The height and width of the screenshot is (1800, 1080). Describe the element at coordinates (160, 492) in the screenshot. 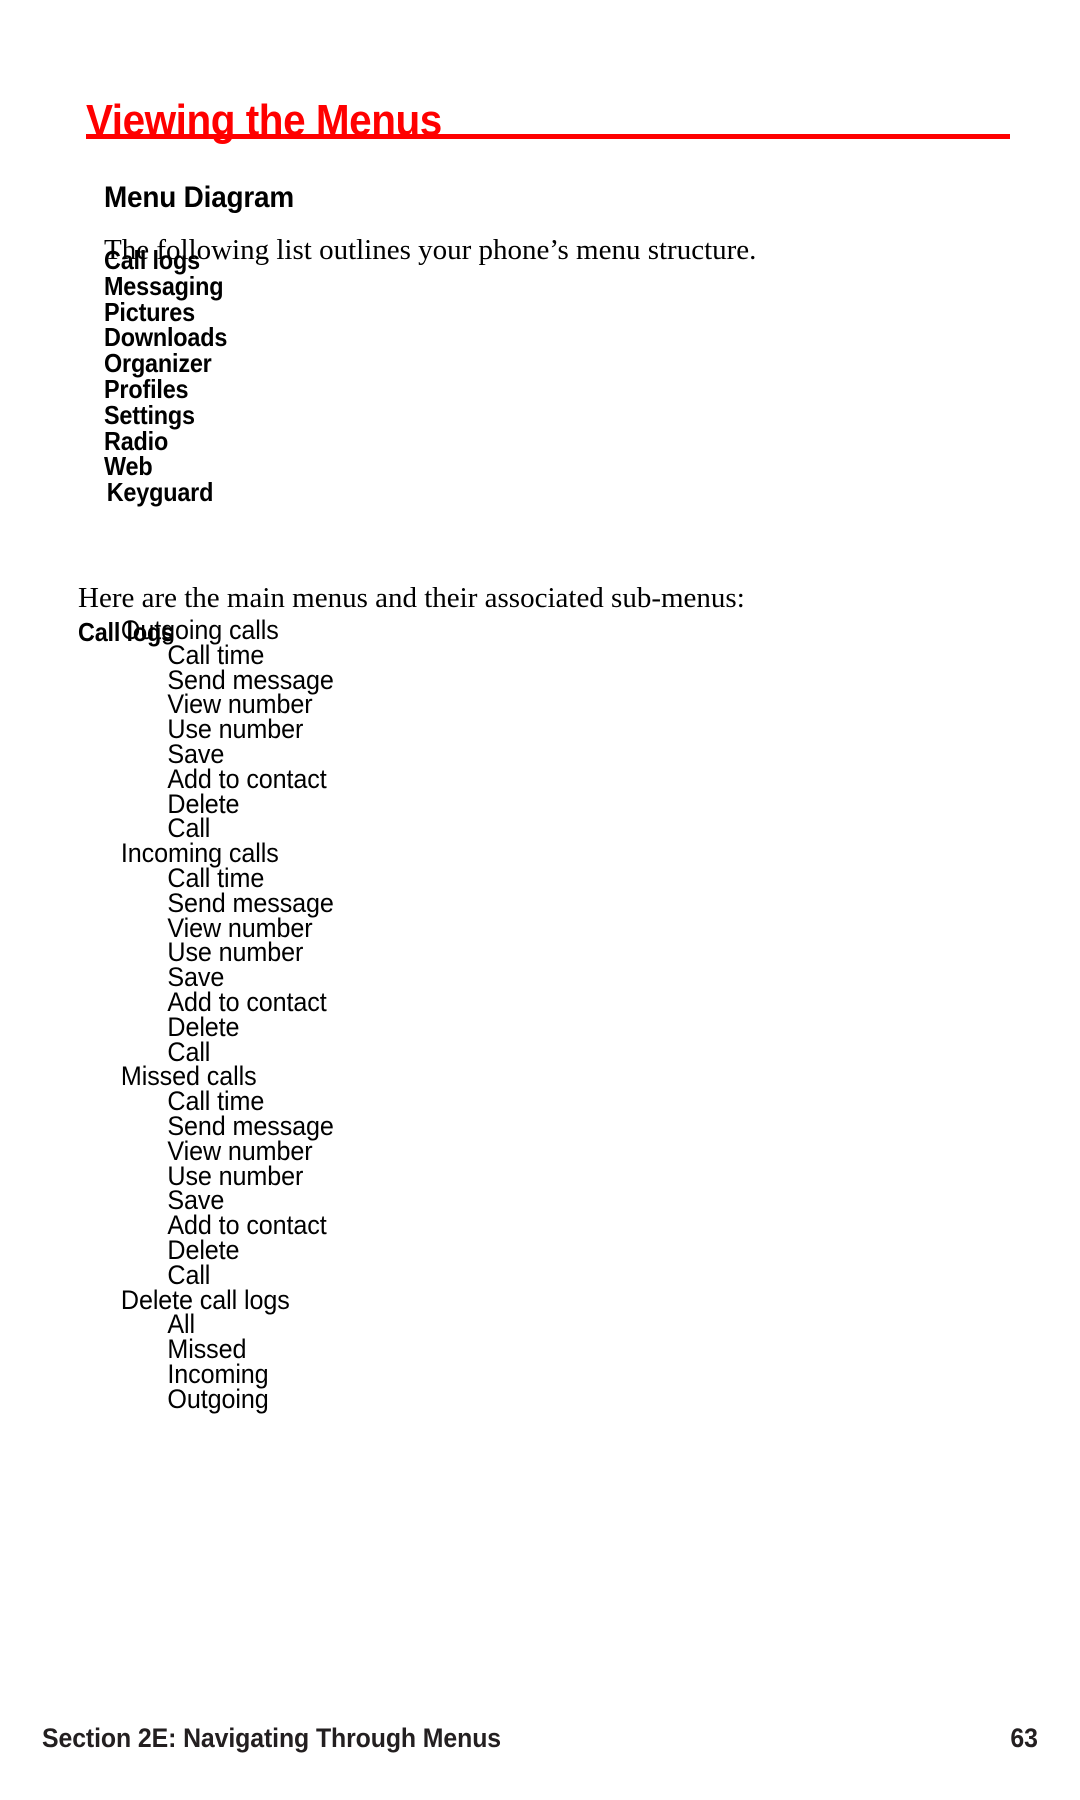

I see `menu-list-item: Keyguard` at that location.